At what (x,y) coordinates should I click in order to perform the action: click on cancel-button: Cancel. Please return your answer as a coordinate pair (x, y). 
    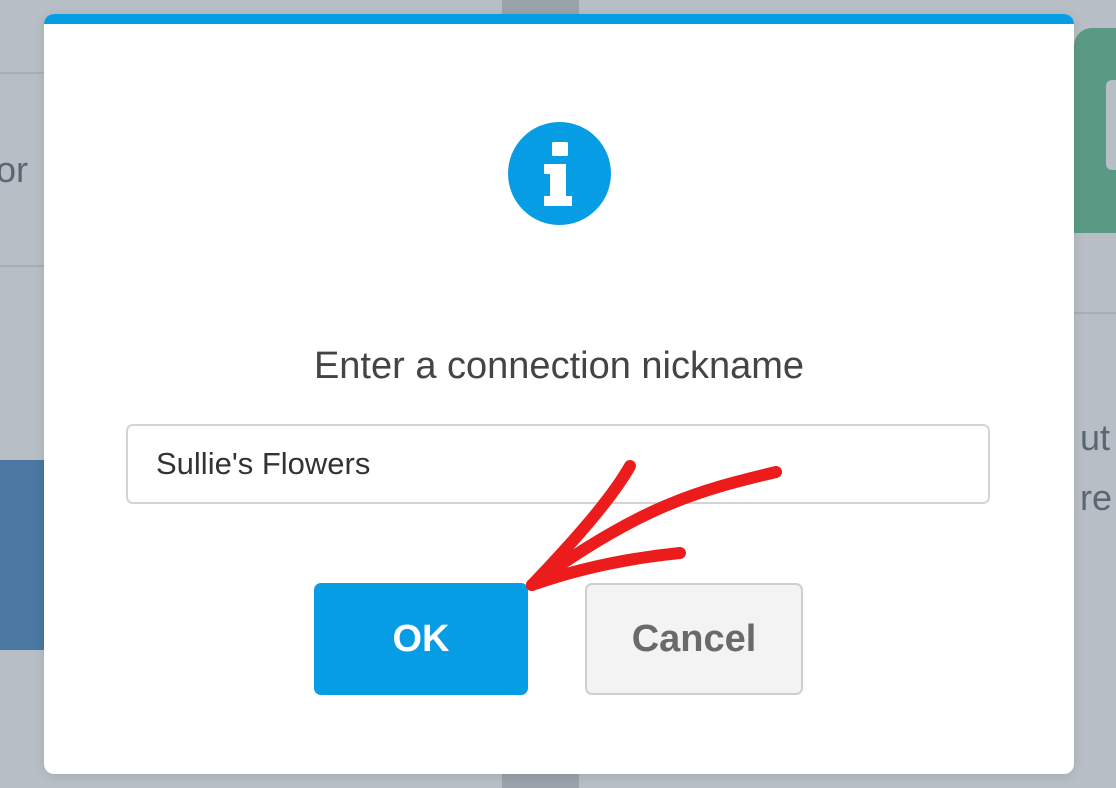
    Looking at the image, I should click on (694, 639).